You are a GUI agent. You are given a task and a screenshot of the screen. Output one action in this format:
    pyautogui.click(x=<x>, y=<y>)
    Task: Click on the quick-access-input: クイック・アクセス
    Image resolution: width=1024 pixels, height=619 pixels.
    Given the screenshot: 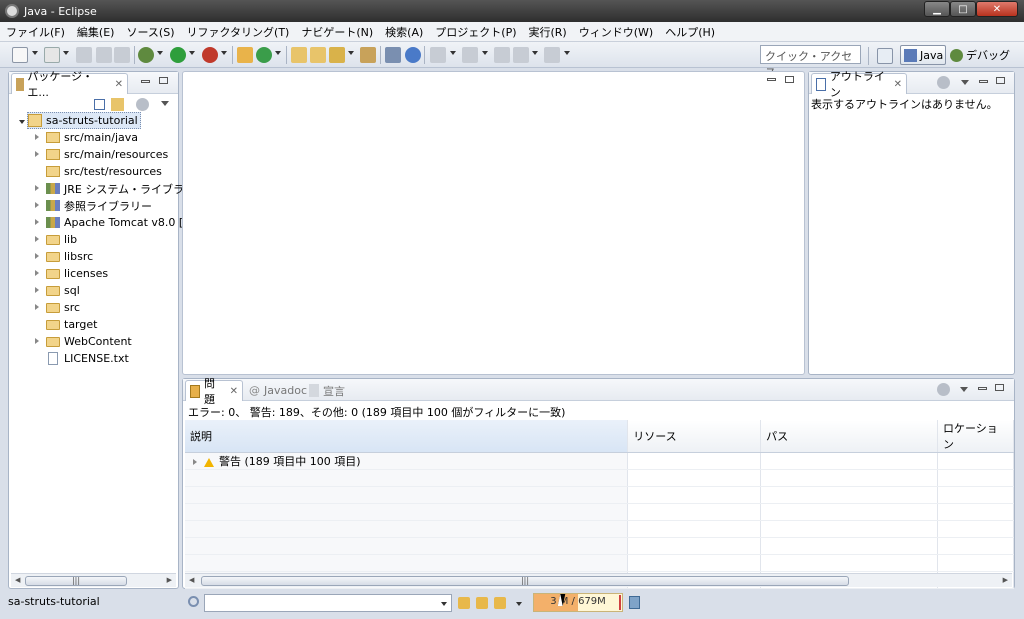 What is the action you would take?
    pyautogui.click(x=810, y=62)
    